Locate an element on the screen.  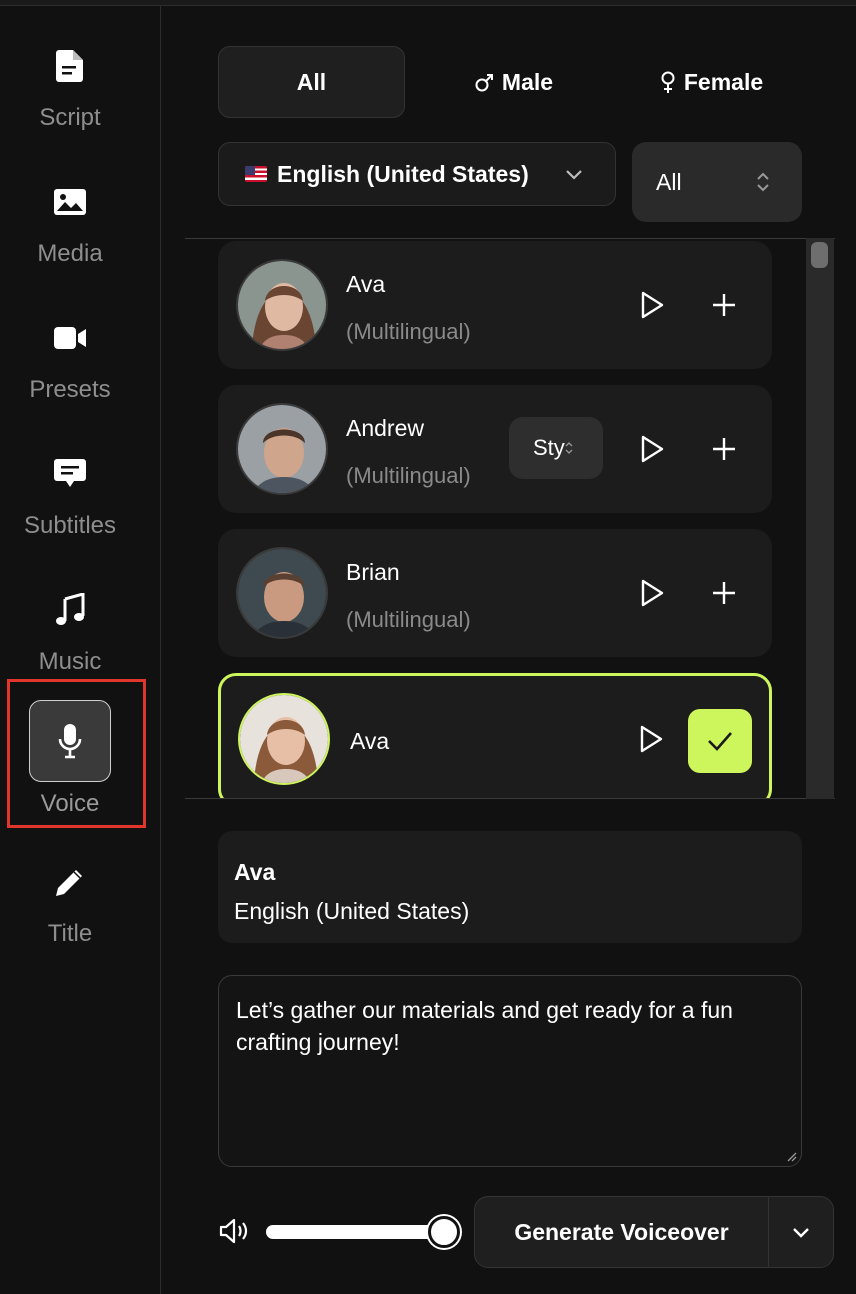
sidebar-item-label: Script is located at coordinates (70, 117).